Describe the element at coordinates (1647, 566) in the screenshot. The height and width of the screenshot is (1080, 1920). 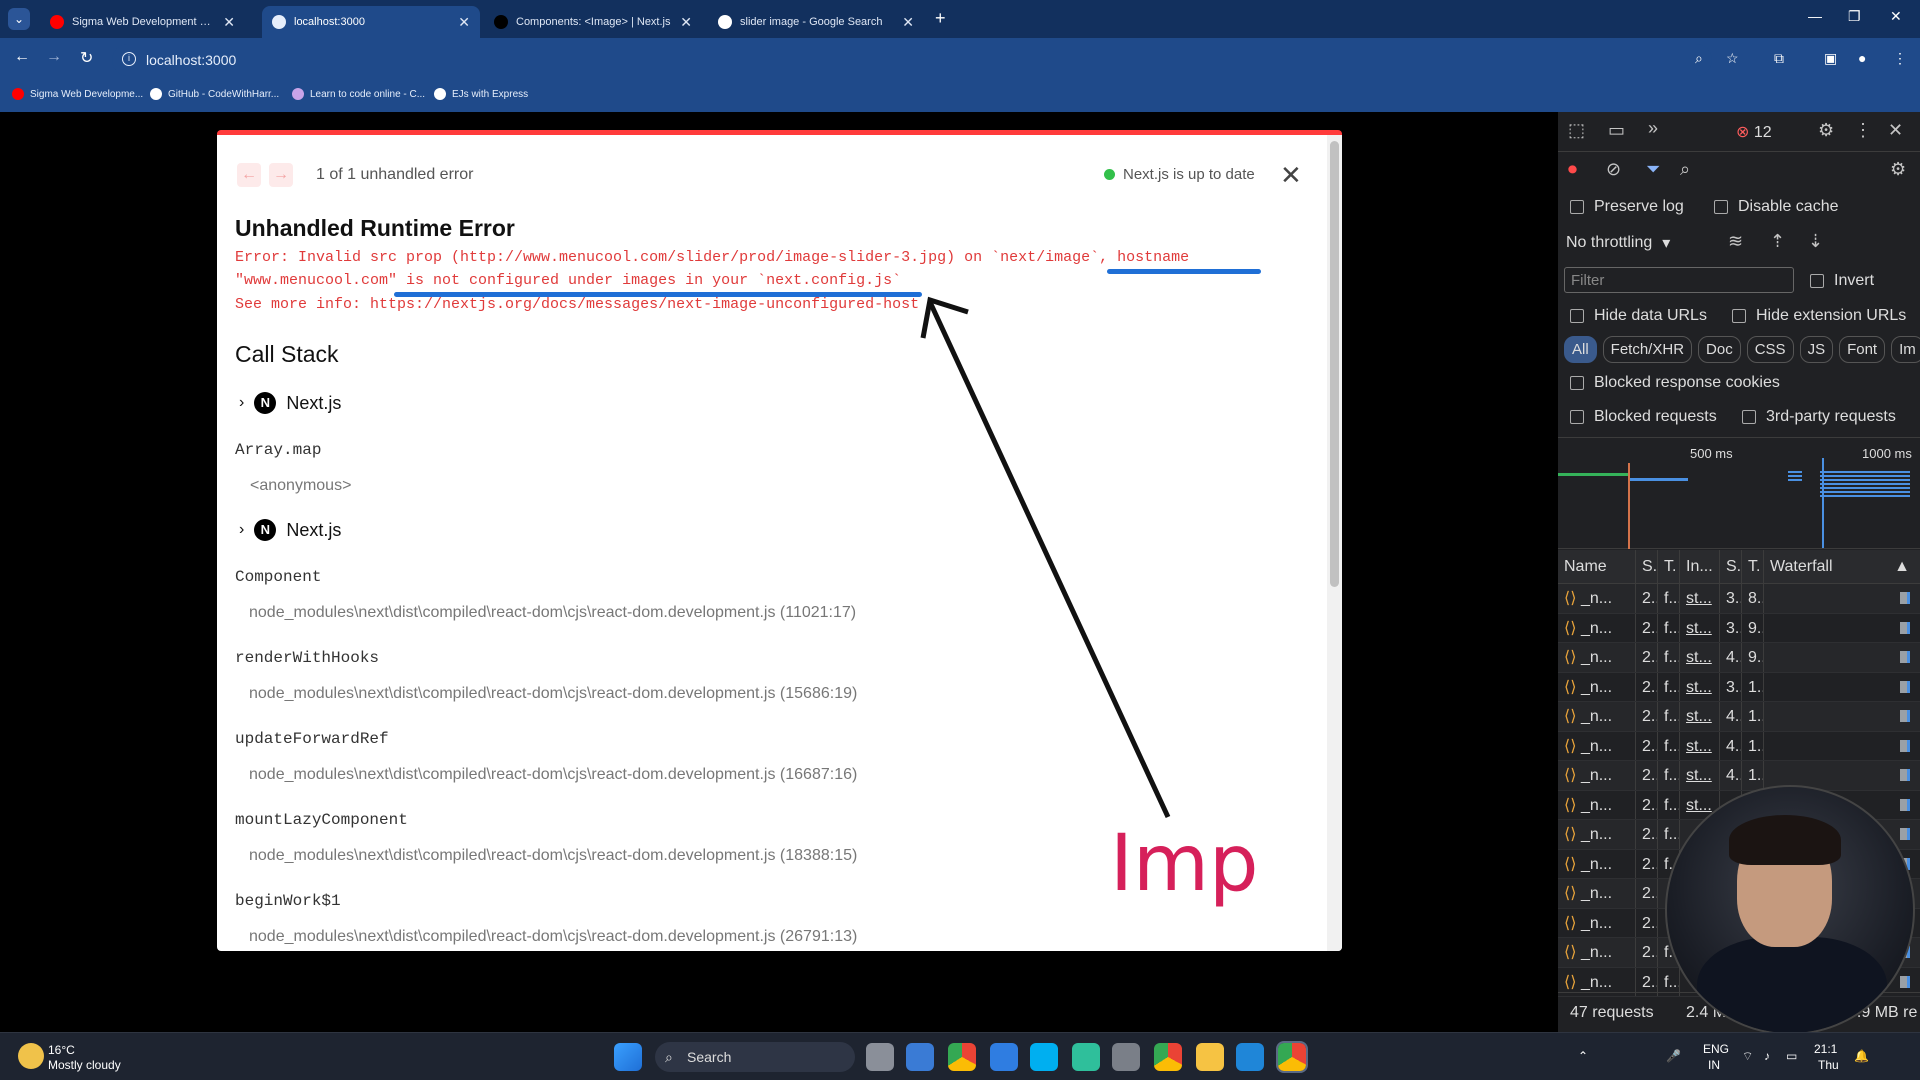
I see `column-status: S.` at that location.